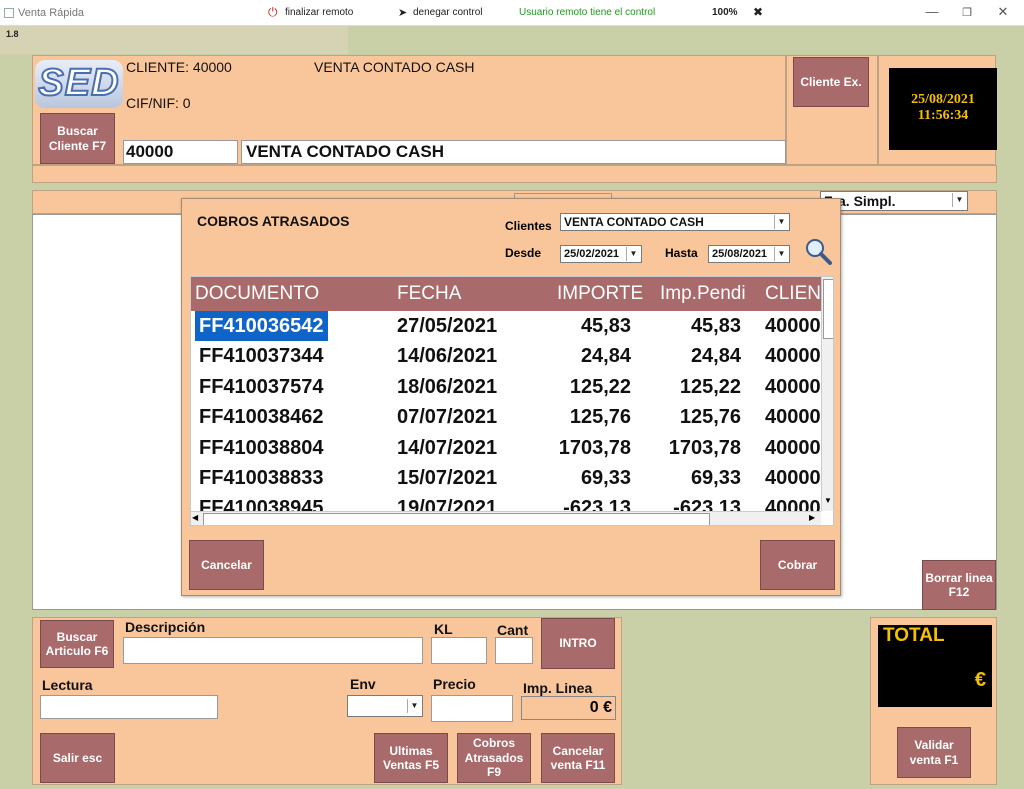  What do you see at coordinates (448, 12) in the screenshot?
I see `deny-control-button: denegar control` at bounding box center [448, 12].